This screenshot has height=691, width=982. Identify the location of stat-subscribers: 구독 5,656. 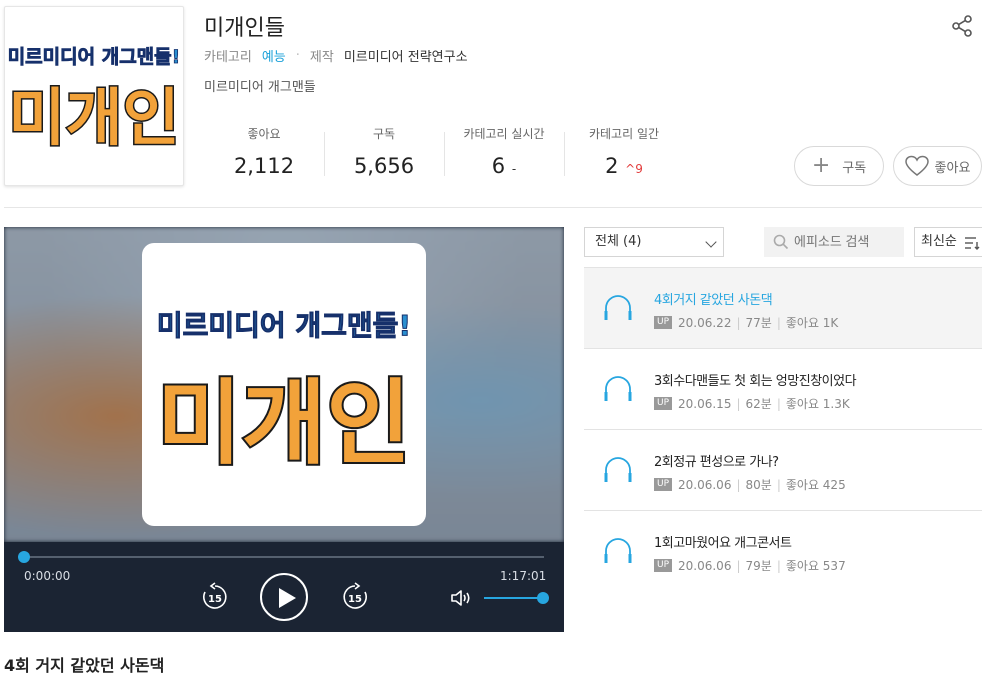
(384, 152).